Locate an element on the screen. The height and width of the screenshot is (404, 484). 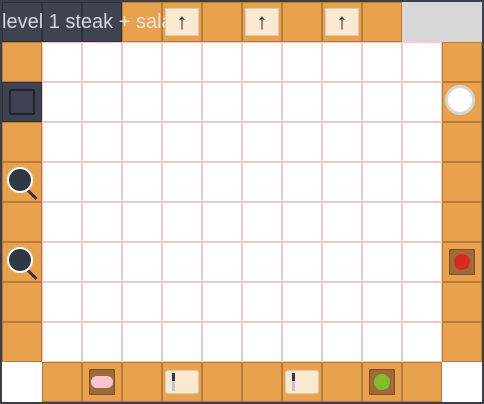
steak-dispenser is located at coordinates (102, 382).